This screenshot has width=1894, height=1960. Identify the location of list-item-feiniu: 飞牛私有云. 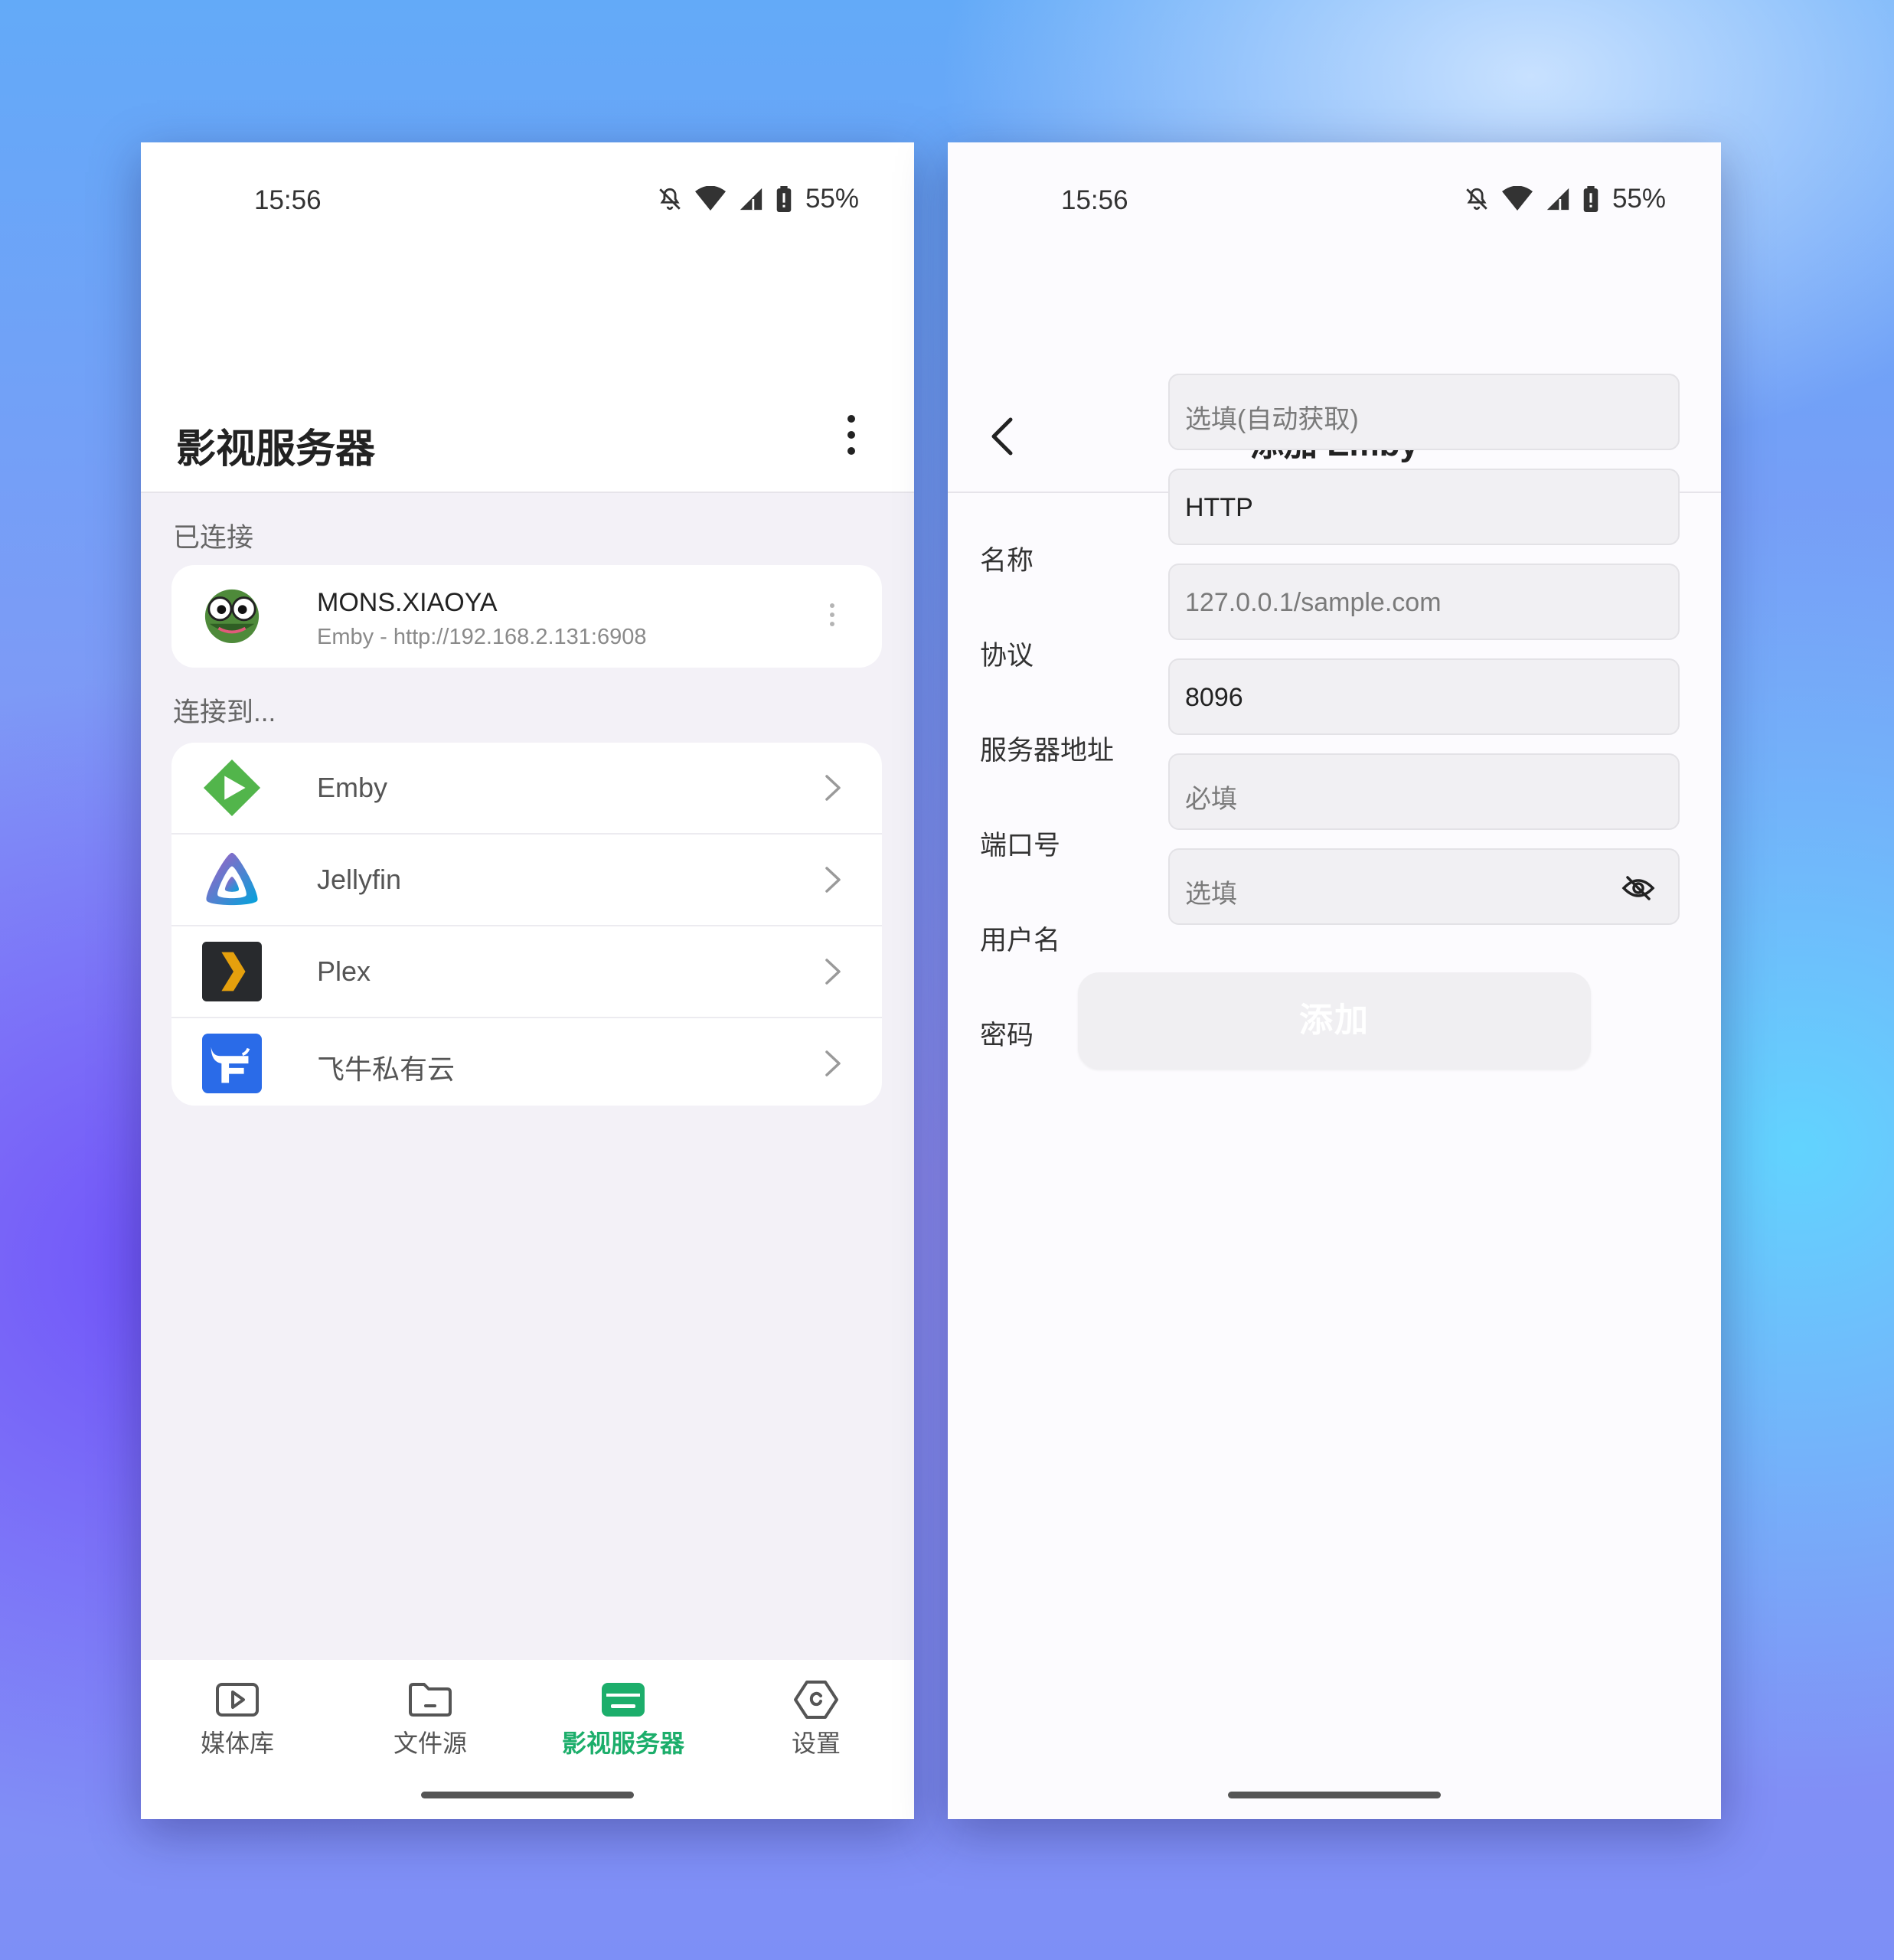
(526, 1062).